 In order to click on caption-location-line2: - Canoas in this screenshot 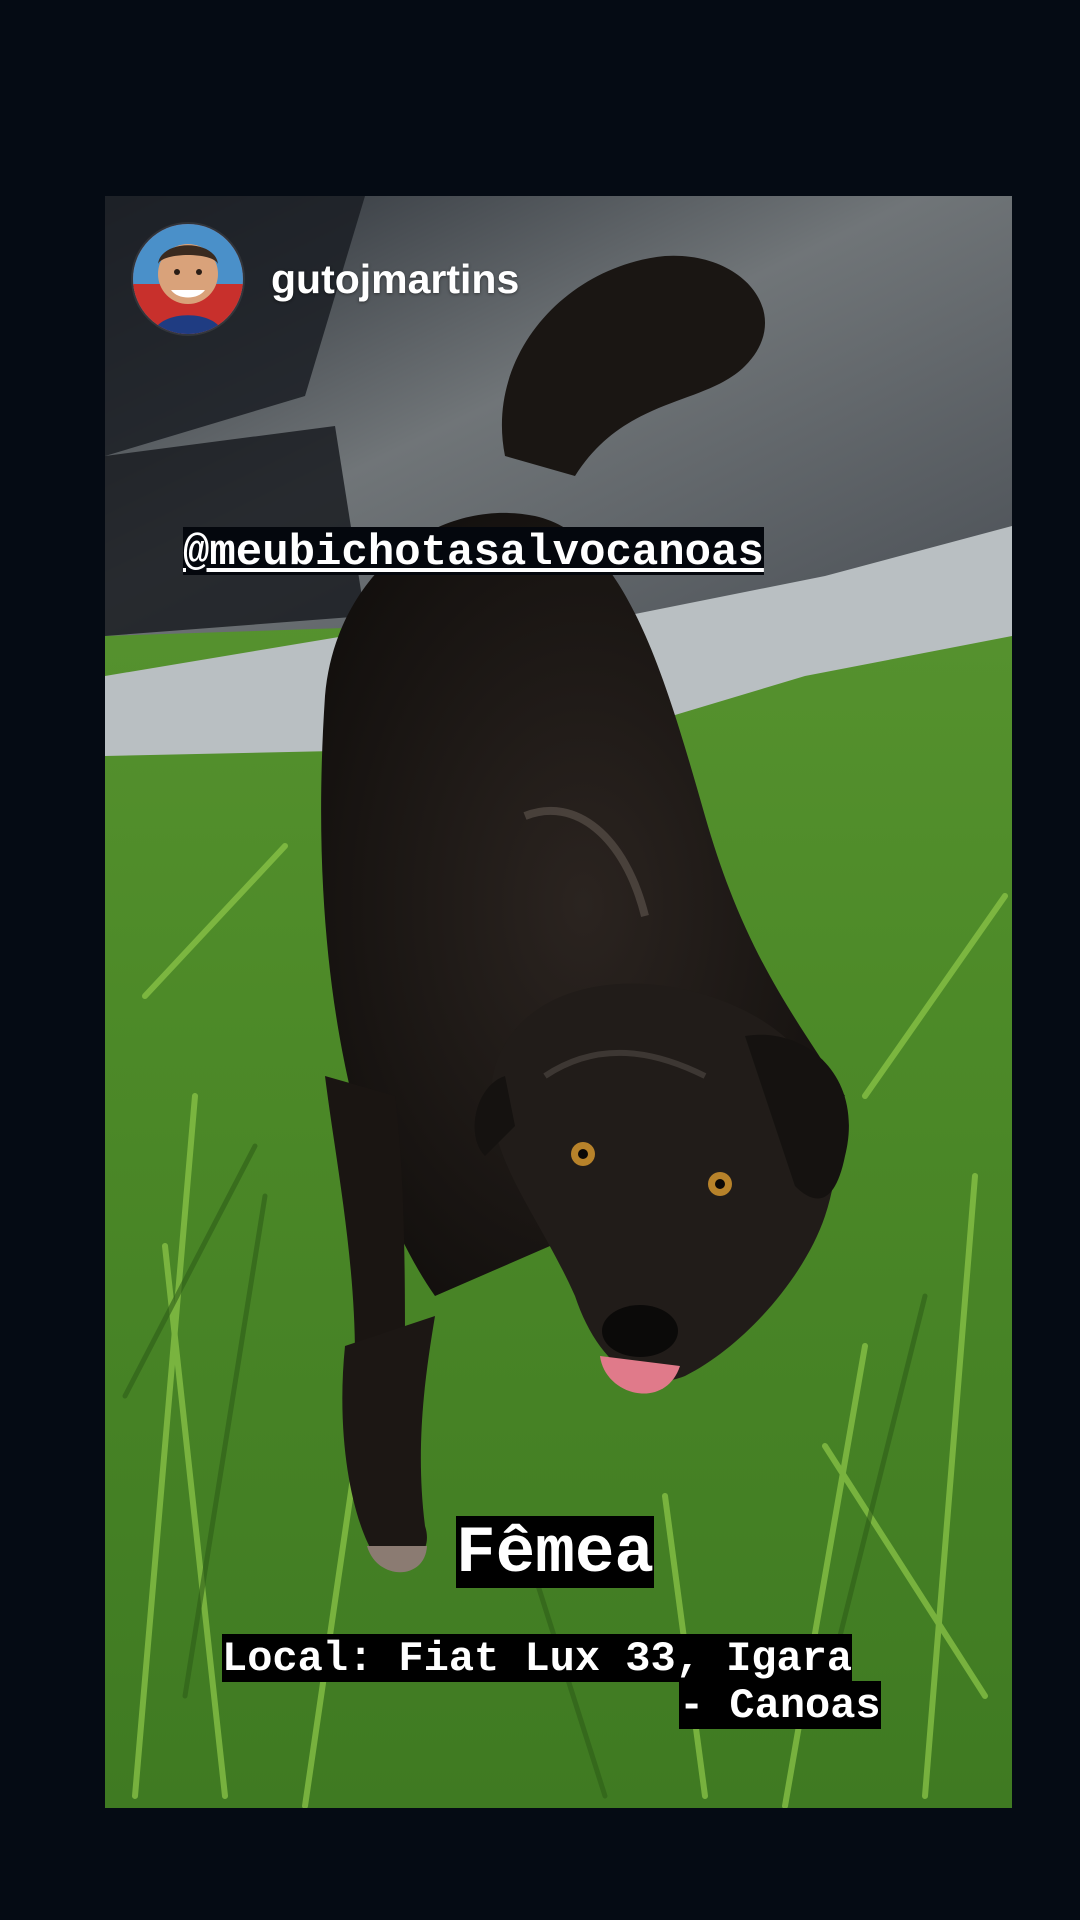, I will do `click(780, 1705)`.